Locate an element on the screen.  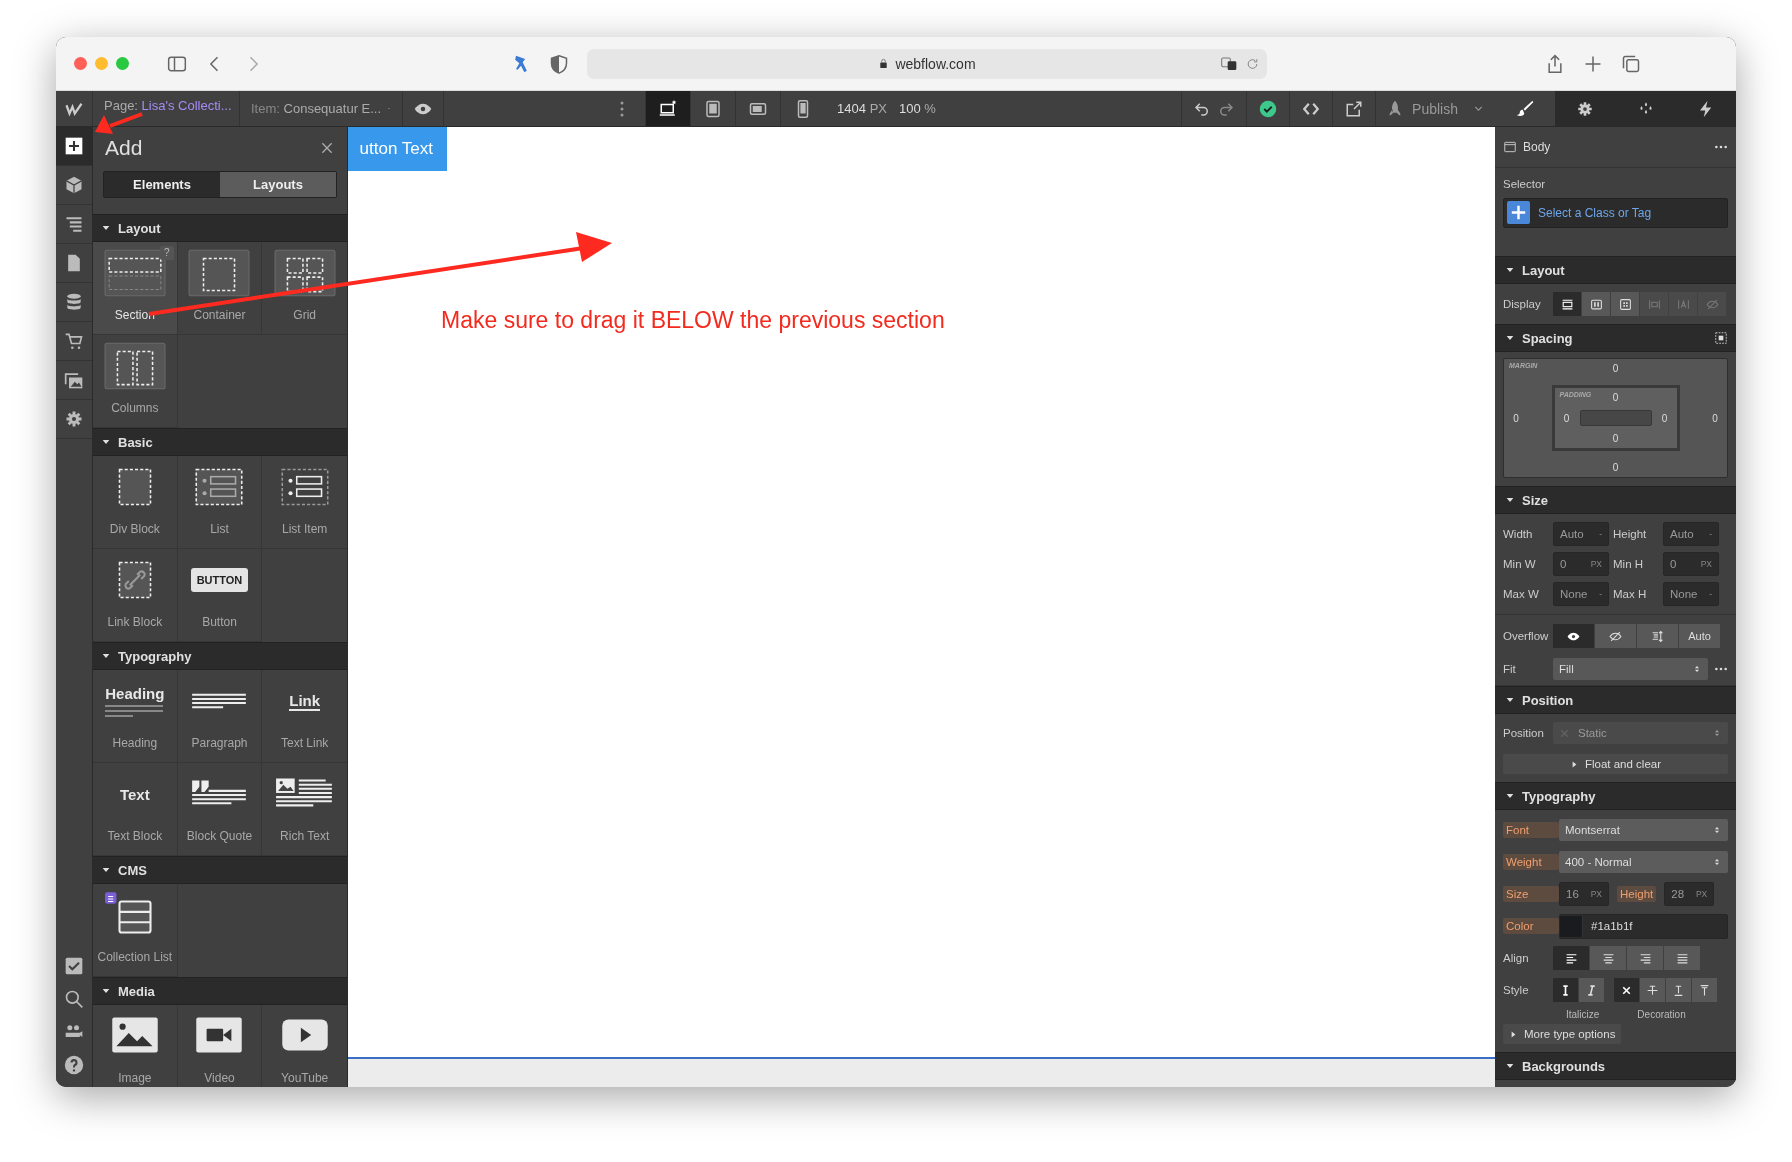
padding-right-value: 0 is located at coordinates (1664, 418).